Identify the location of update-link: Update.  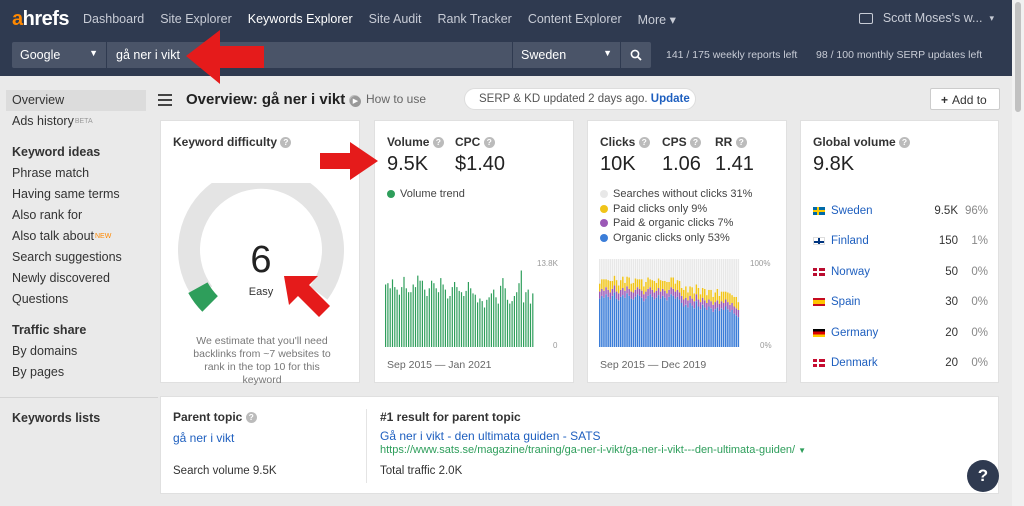
(670, 99).